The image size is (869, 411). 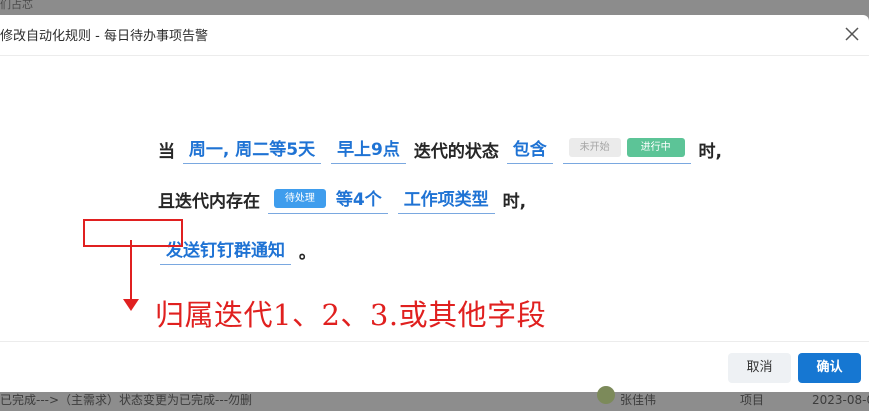 What do you see at coordinates (131, 271) in the screenshot?
I see `annotation-arrow-line` at bounding box center [131, 271].